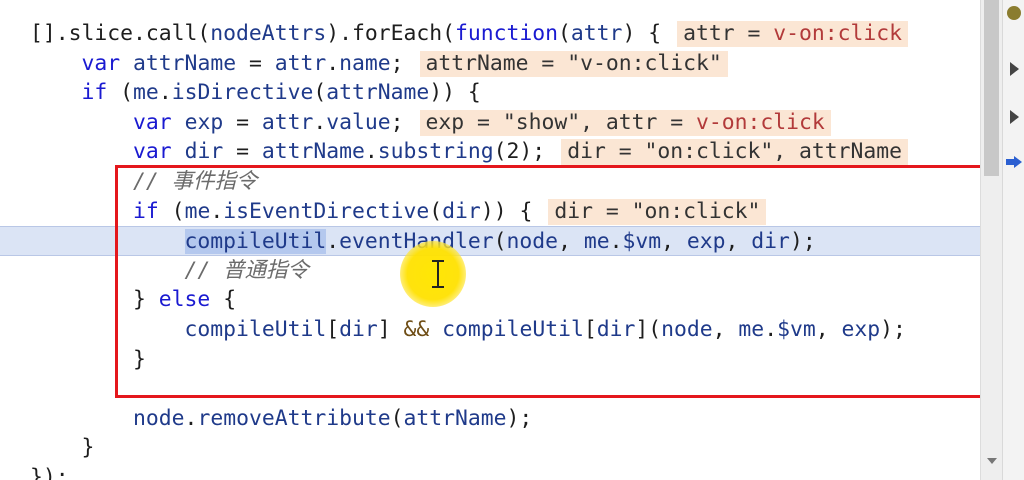  I want to click on code-line, so click(490, 389).